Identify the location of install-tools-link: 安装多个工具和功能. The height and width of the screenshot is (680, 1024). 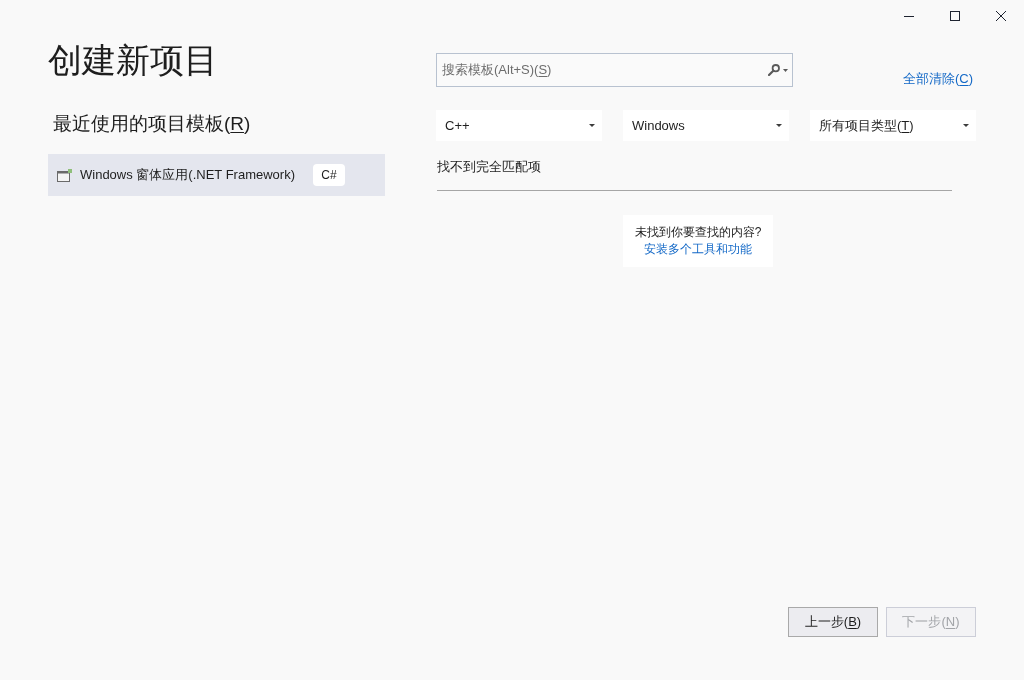
(698, 249).